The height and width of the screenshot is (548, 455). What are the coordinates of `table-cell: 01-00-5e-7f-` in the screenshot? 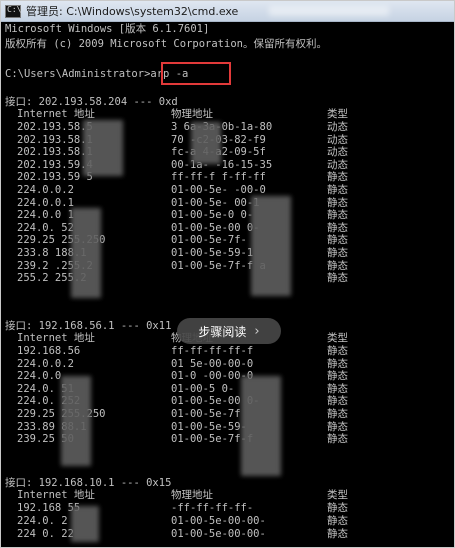 It's located at (209, 240).